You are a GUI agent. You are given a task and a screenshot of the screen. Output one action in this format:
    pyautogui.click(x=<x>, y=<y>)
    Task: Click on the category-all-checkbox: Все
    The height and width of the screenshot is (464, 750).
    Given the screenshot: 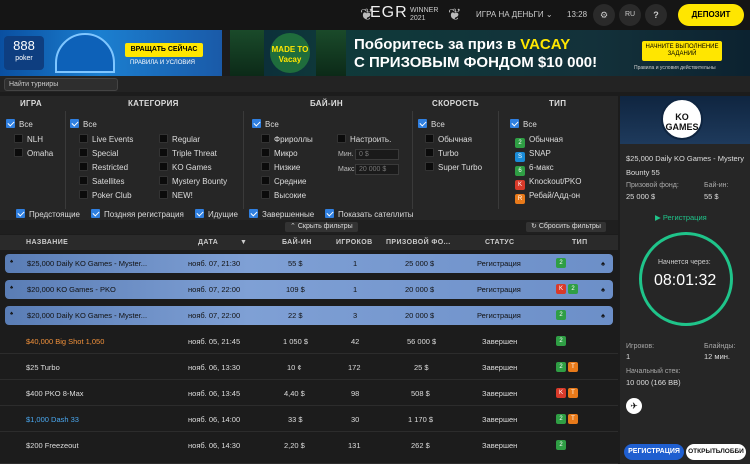 What is the action you would take?
    pyautogui.click(x=83, y=124)
    